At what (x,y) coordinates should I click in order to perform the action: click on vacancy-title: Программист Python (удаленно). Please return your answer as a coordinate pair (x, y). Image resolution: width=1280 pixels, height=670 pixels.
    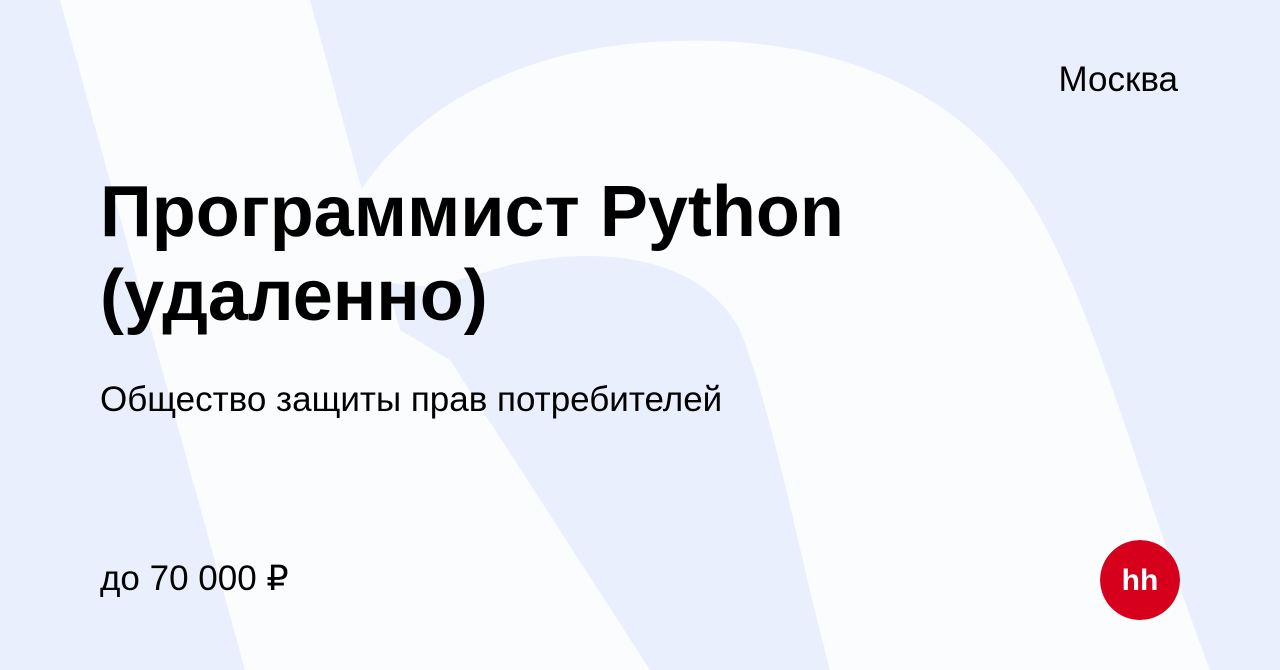
    Looking at the image, I should click on (472, 254).